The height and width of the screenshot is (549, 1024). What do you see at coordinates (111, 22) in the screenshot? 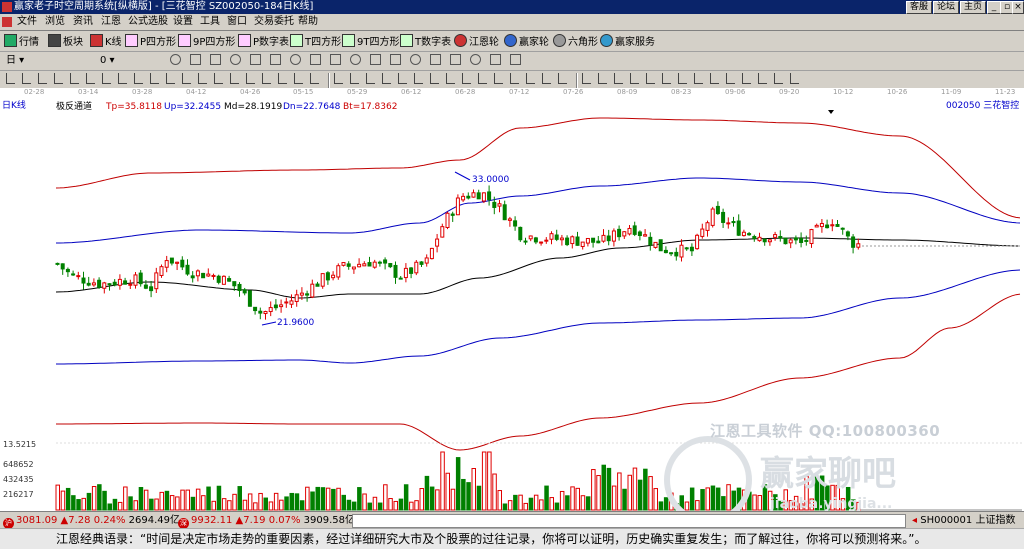
I see `menu-gann: 江恩` at bounding box center [111, 22].